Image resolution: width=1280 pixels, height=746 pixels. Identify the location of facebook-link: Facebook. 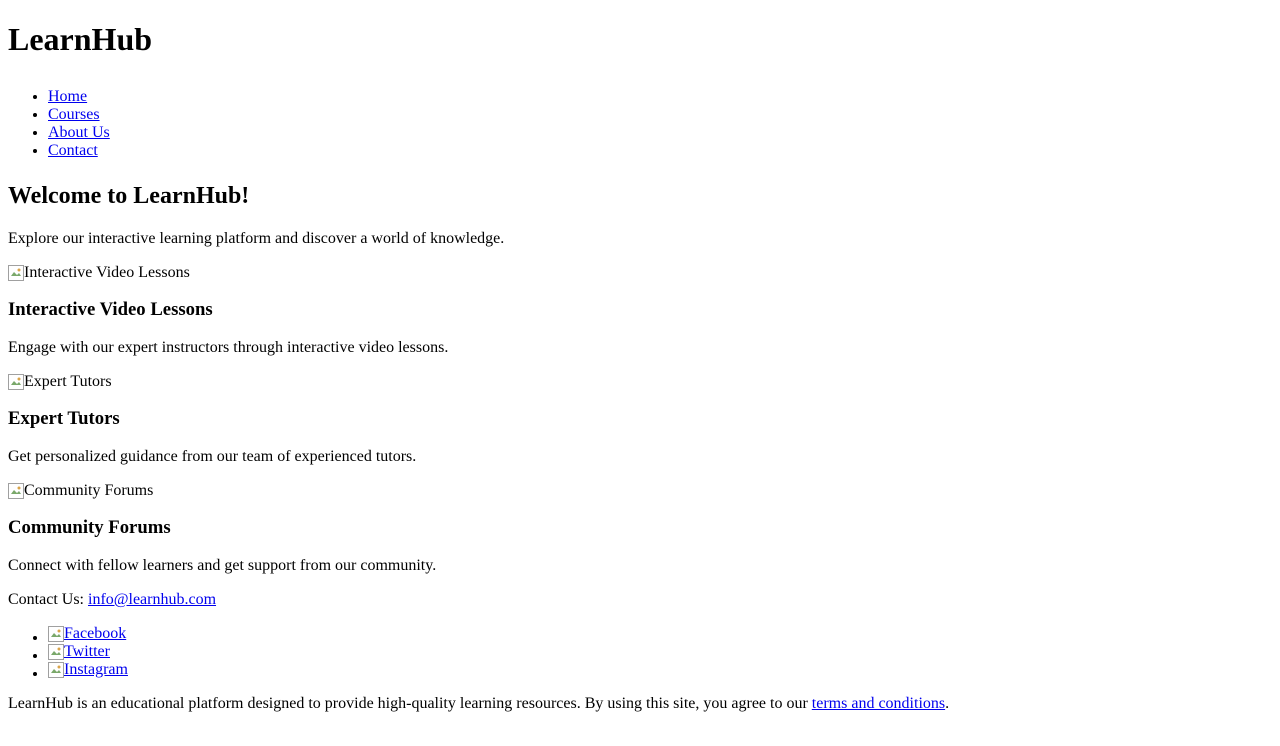
(87, 634).